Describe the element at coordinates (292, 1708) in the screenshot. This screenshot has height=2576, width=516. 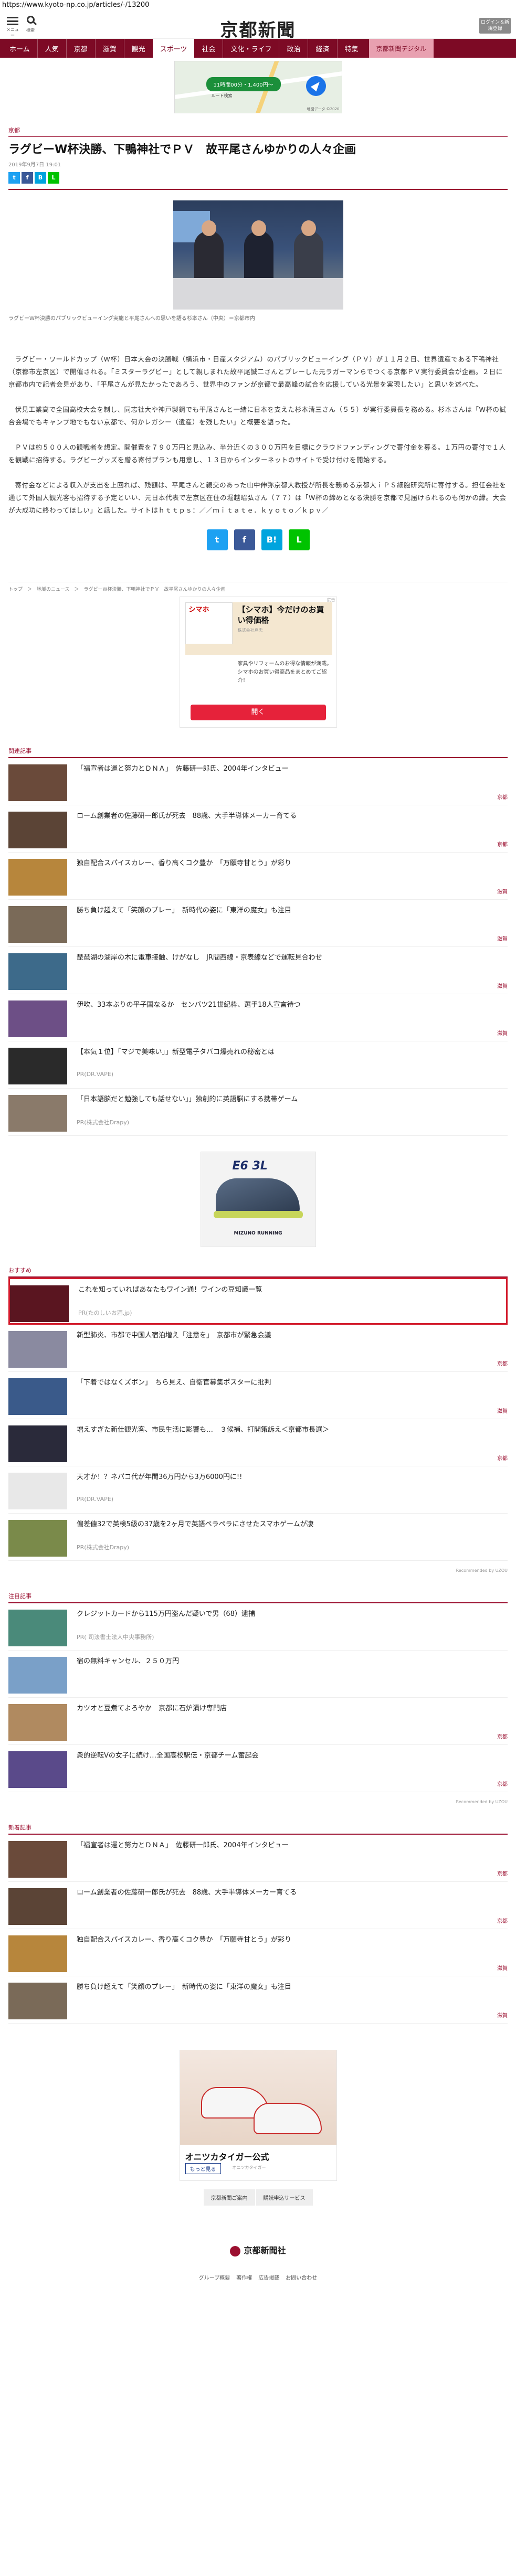
I see `list-item-title: カツオと豆煮てよろやか 京都に石炉漬け専門店` at that location.